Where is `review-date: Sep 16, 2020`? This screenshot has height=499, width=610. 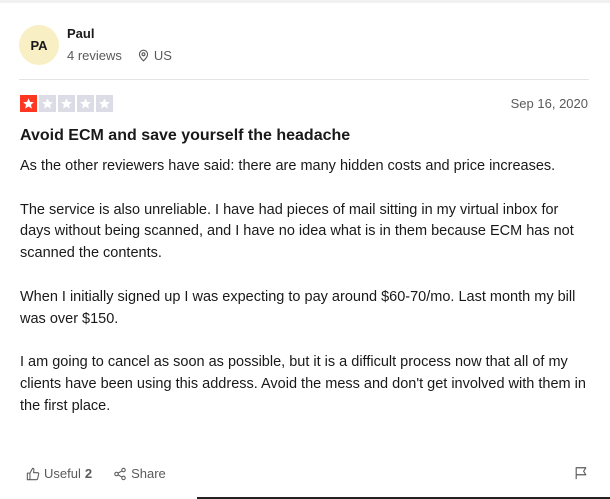
review-date: Sep 16, 2020 is located at coordinates (549, 103).